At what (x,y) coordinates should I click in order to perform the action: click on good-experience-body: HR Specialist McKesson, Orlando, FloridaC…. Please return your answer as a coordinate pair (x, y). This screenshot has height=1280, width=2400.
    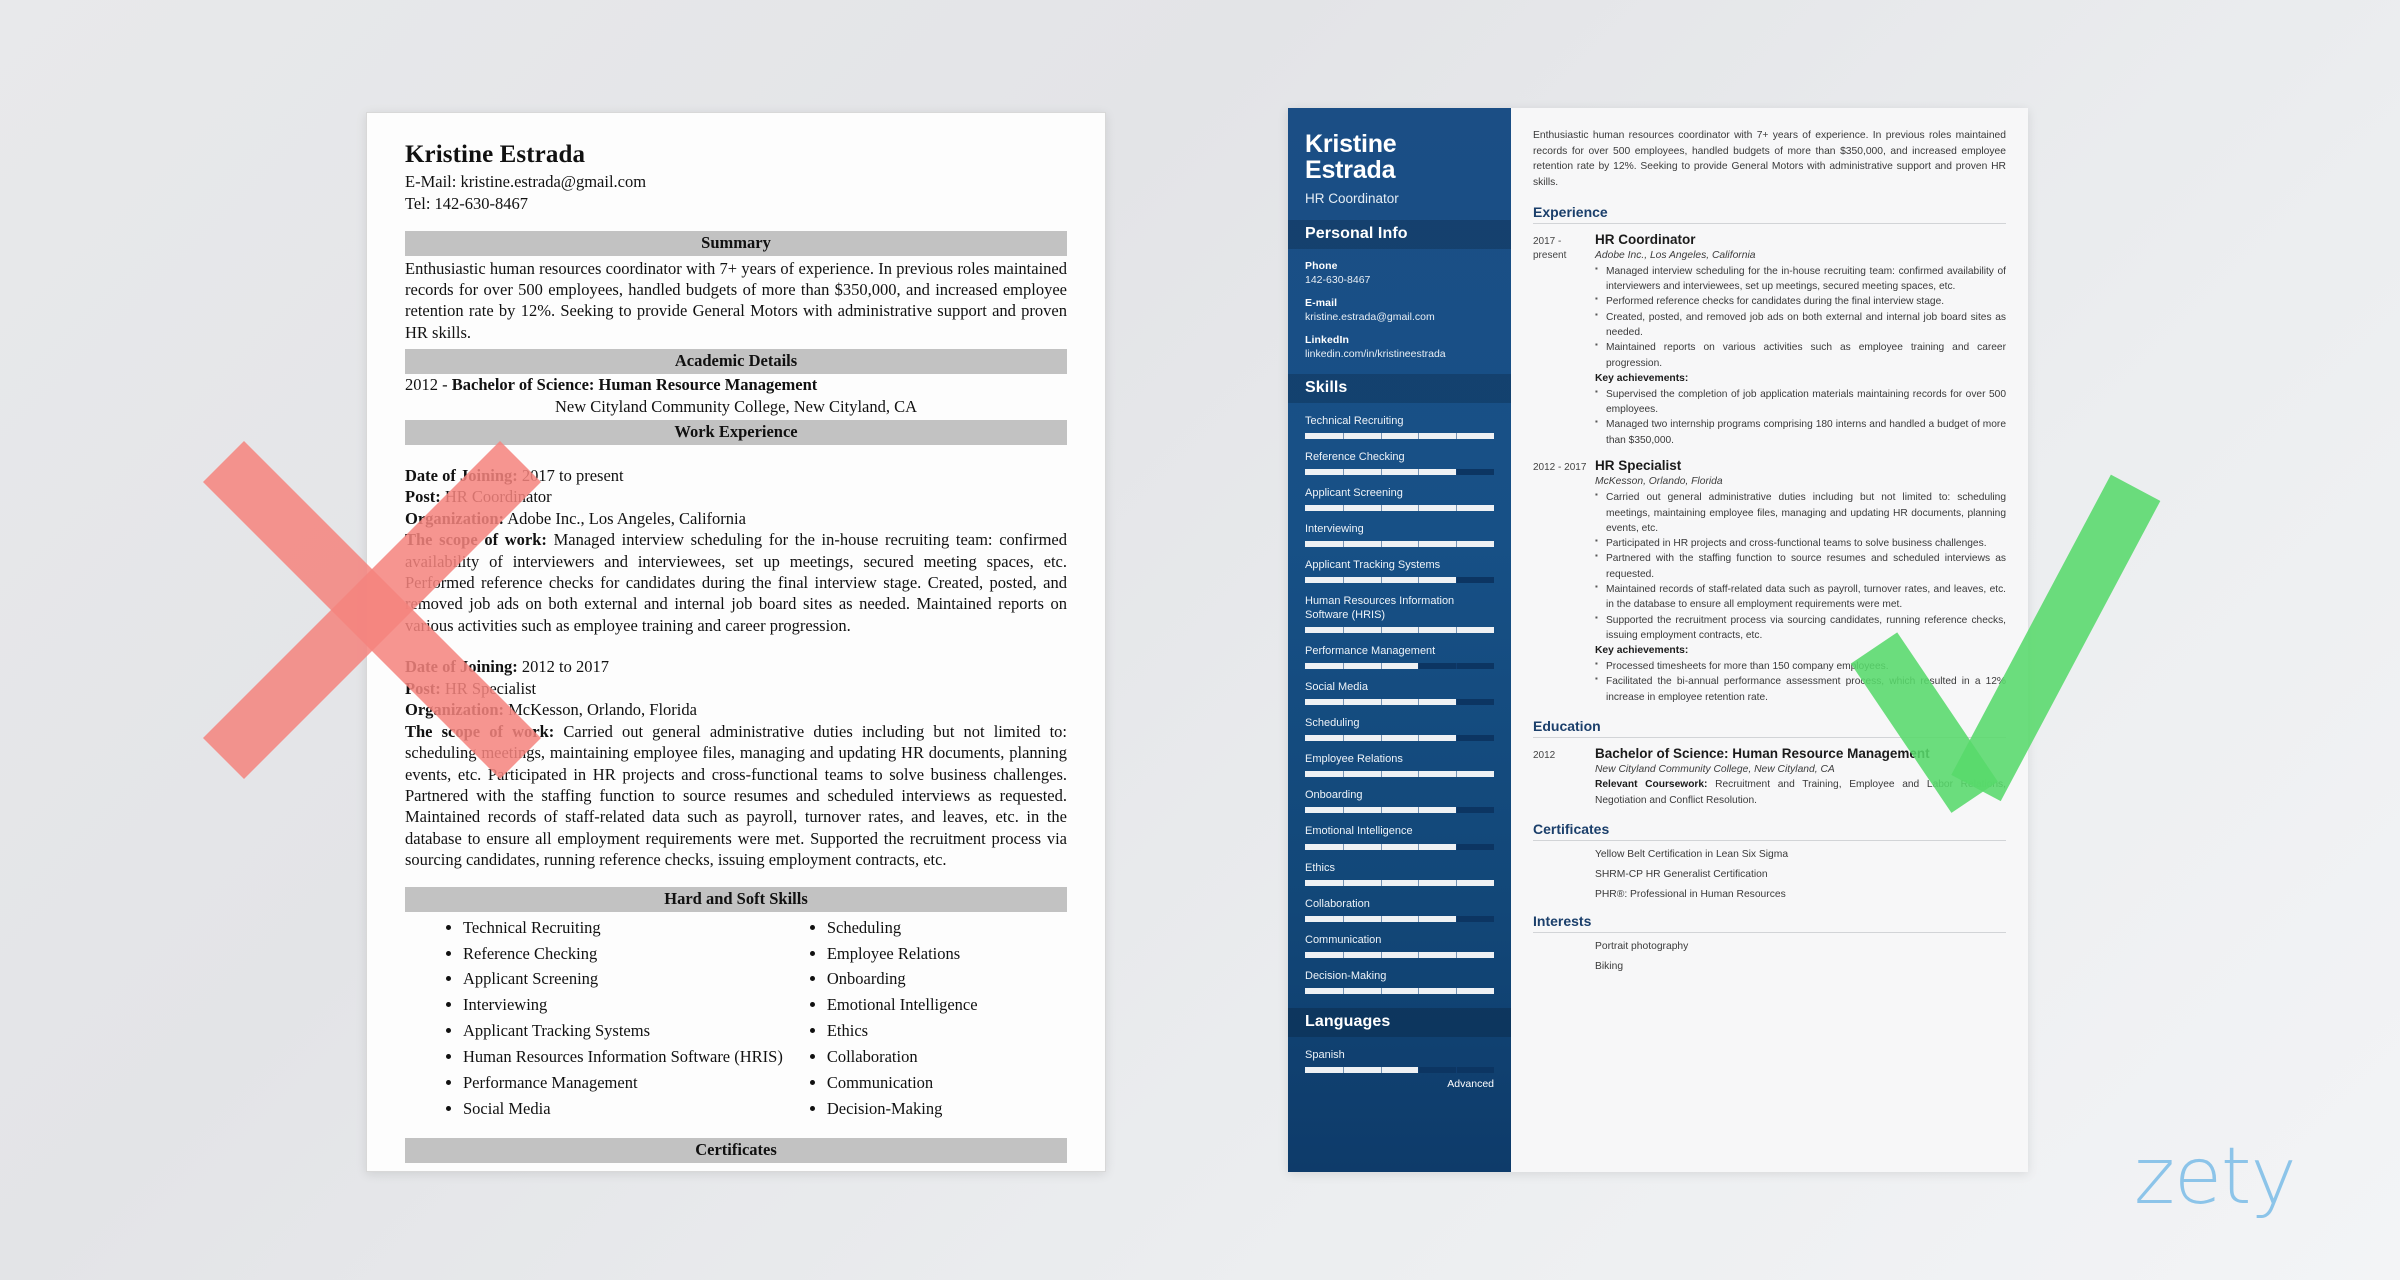
    Looking at the image, I should click on (1800, 581).